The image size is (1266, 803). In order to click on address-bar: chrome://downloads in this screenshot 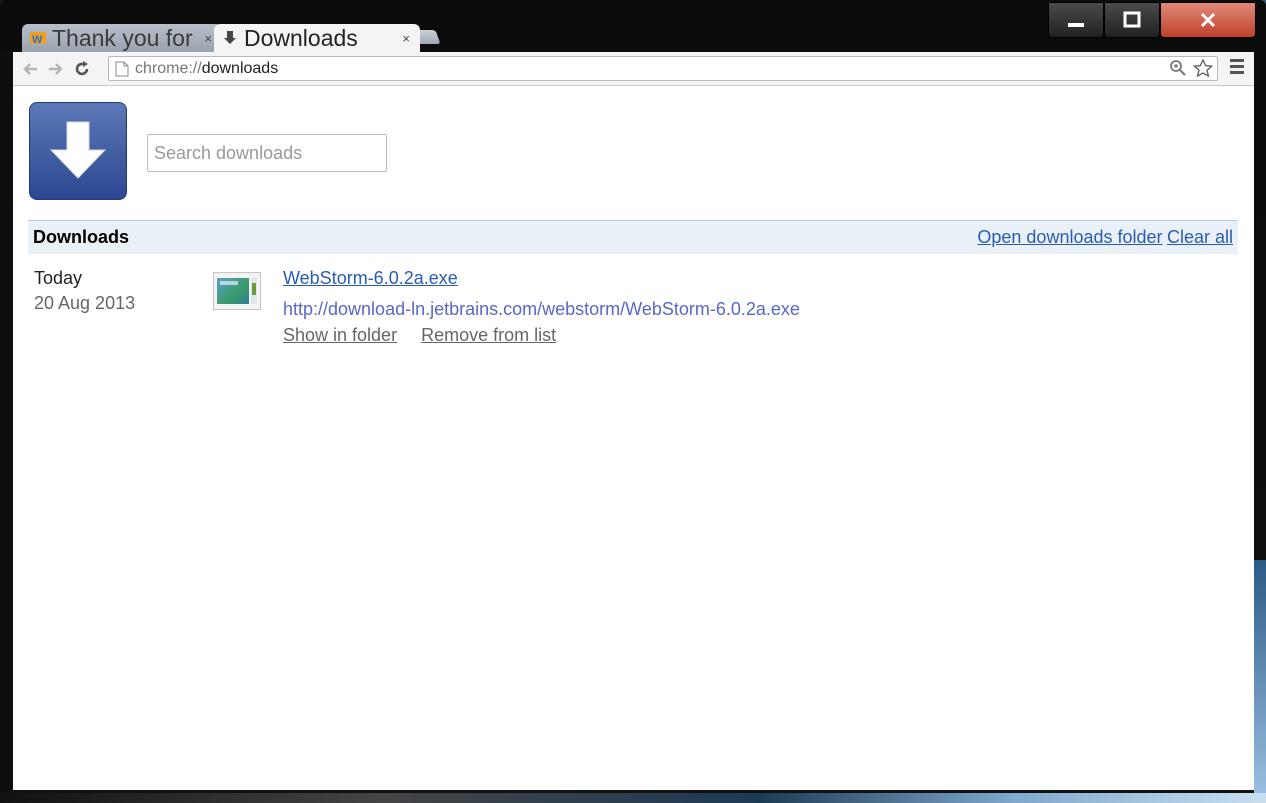, I will do `click(663, 68)`.